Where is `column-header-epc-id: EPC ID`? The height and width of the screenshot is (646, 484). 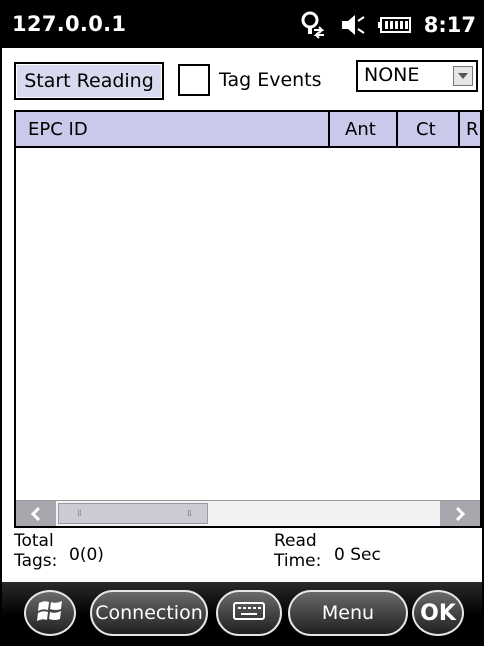
column-header-epc-id: EPC ID is located at coordinates (173, 129).